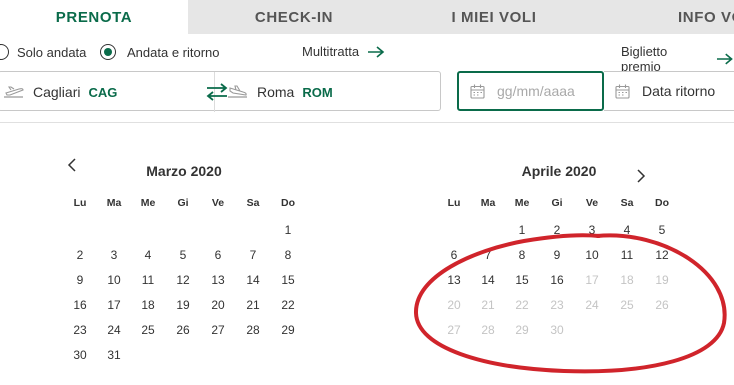 This screenshot has width=734, height=385. Describe the element at coordinates (72, 165) in the screenshot. I see `prev-month-chevron-icon` at that location.